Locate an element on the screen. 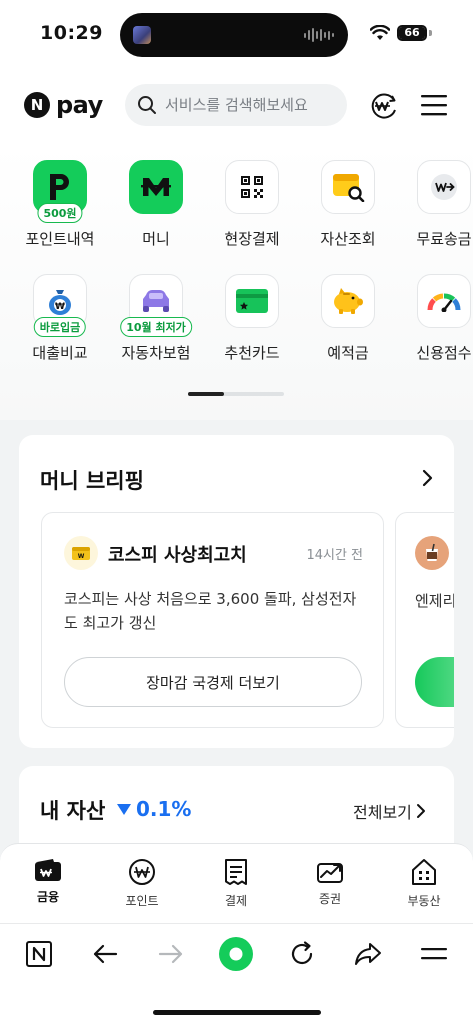 The height and width of the screenshot is (1024, 473). service-asset-lookup: 자산조회 is located at coordinates (348, 204).